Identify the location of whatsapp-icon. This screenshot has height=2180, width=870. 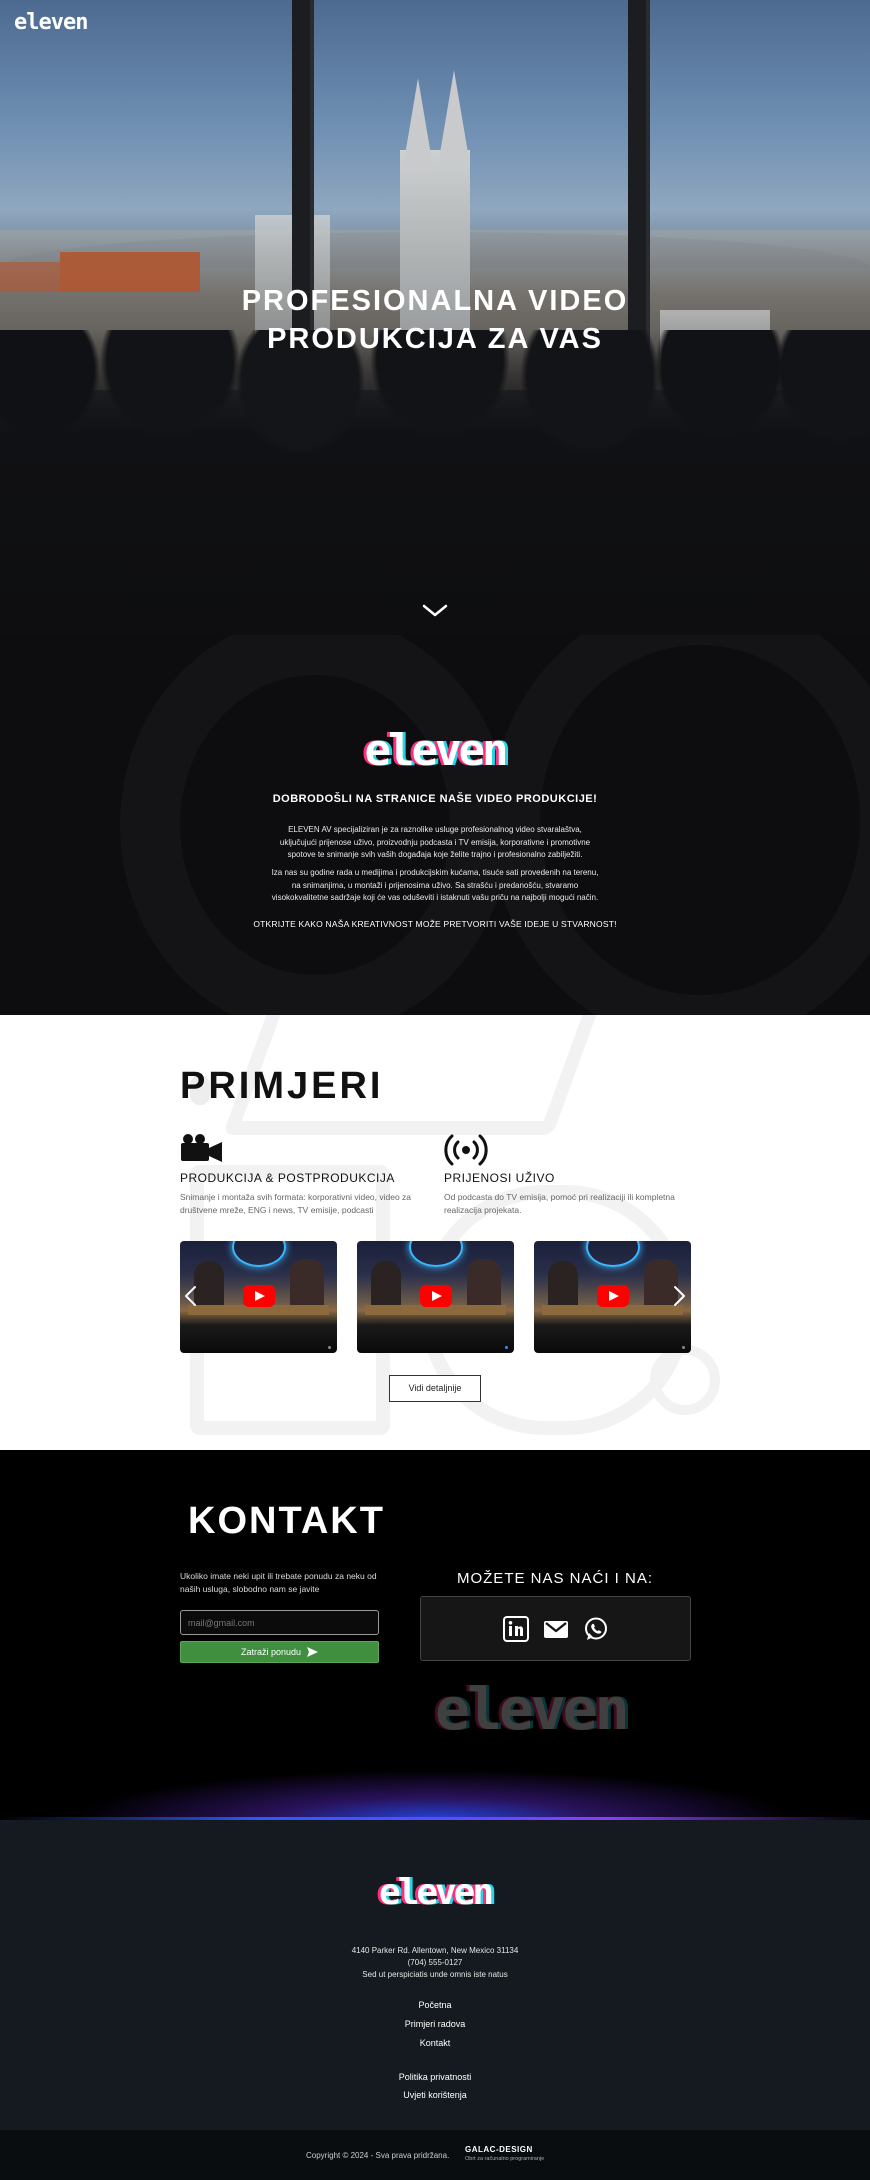
(596, 1629).